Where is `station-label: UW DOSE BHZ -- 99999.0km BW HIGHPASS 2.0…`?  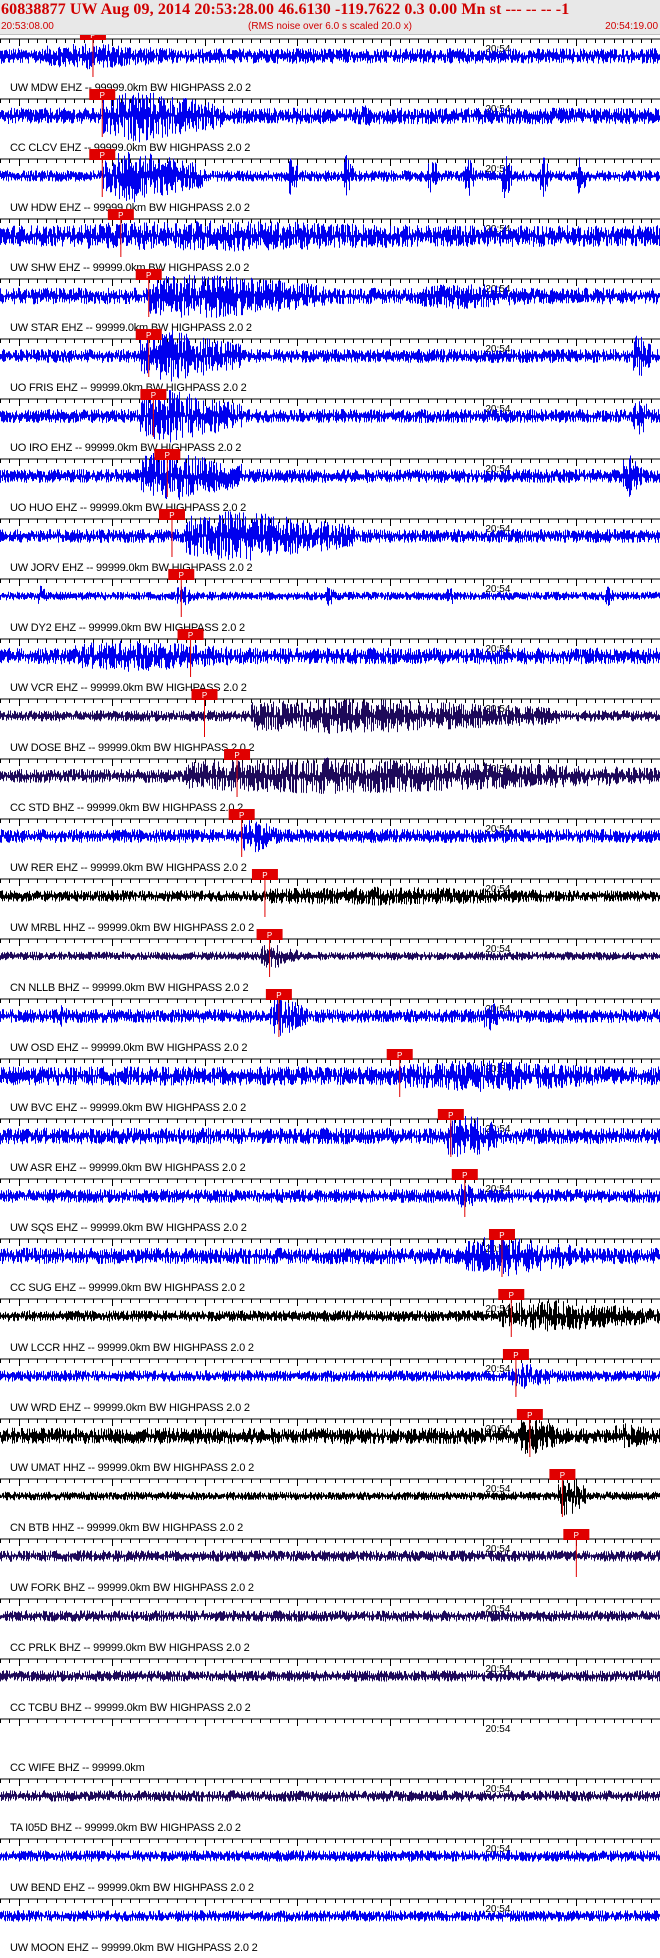 station-label: UW DOSE BHZ -- 99999.0km BW HIGHPASS 2.0… is located at coordinates (132, 748).